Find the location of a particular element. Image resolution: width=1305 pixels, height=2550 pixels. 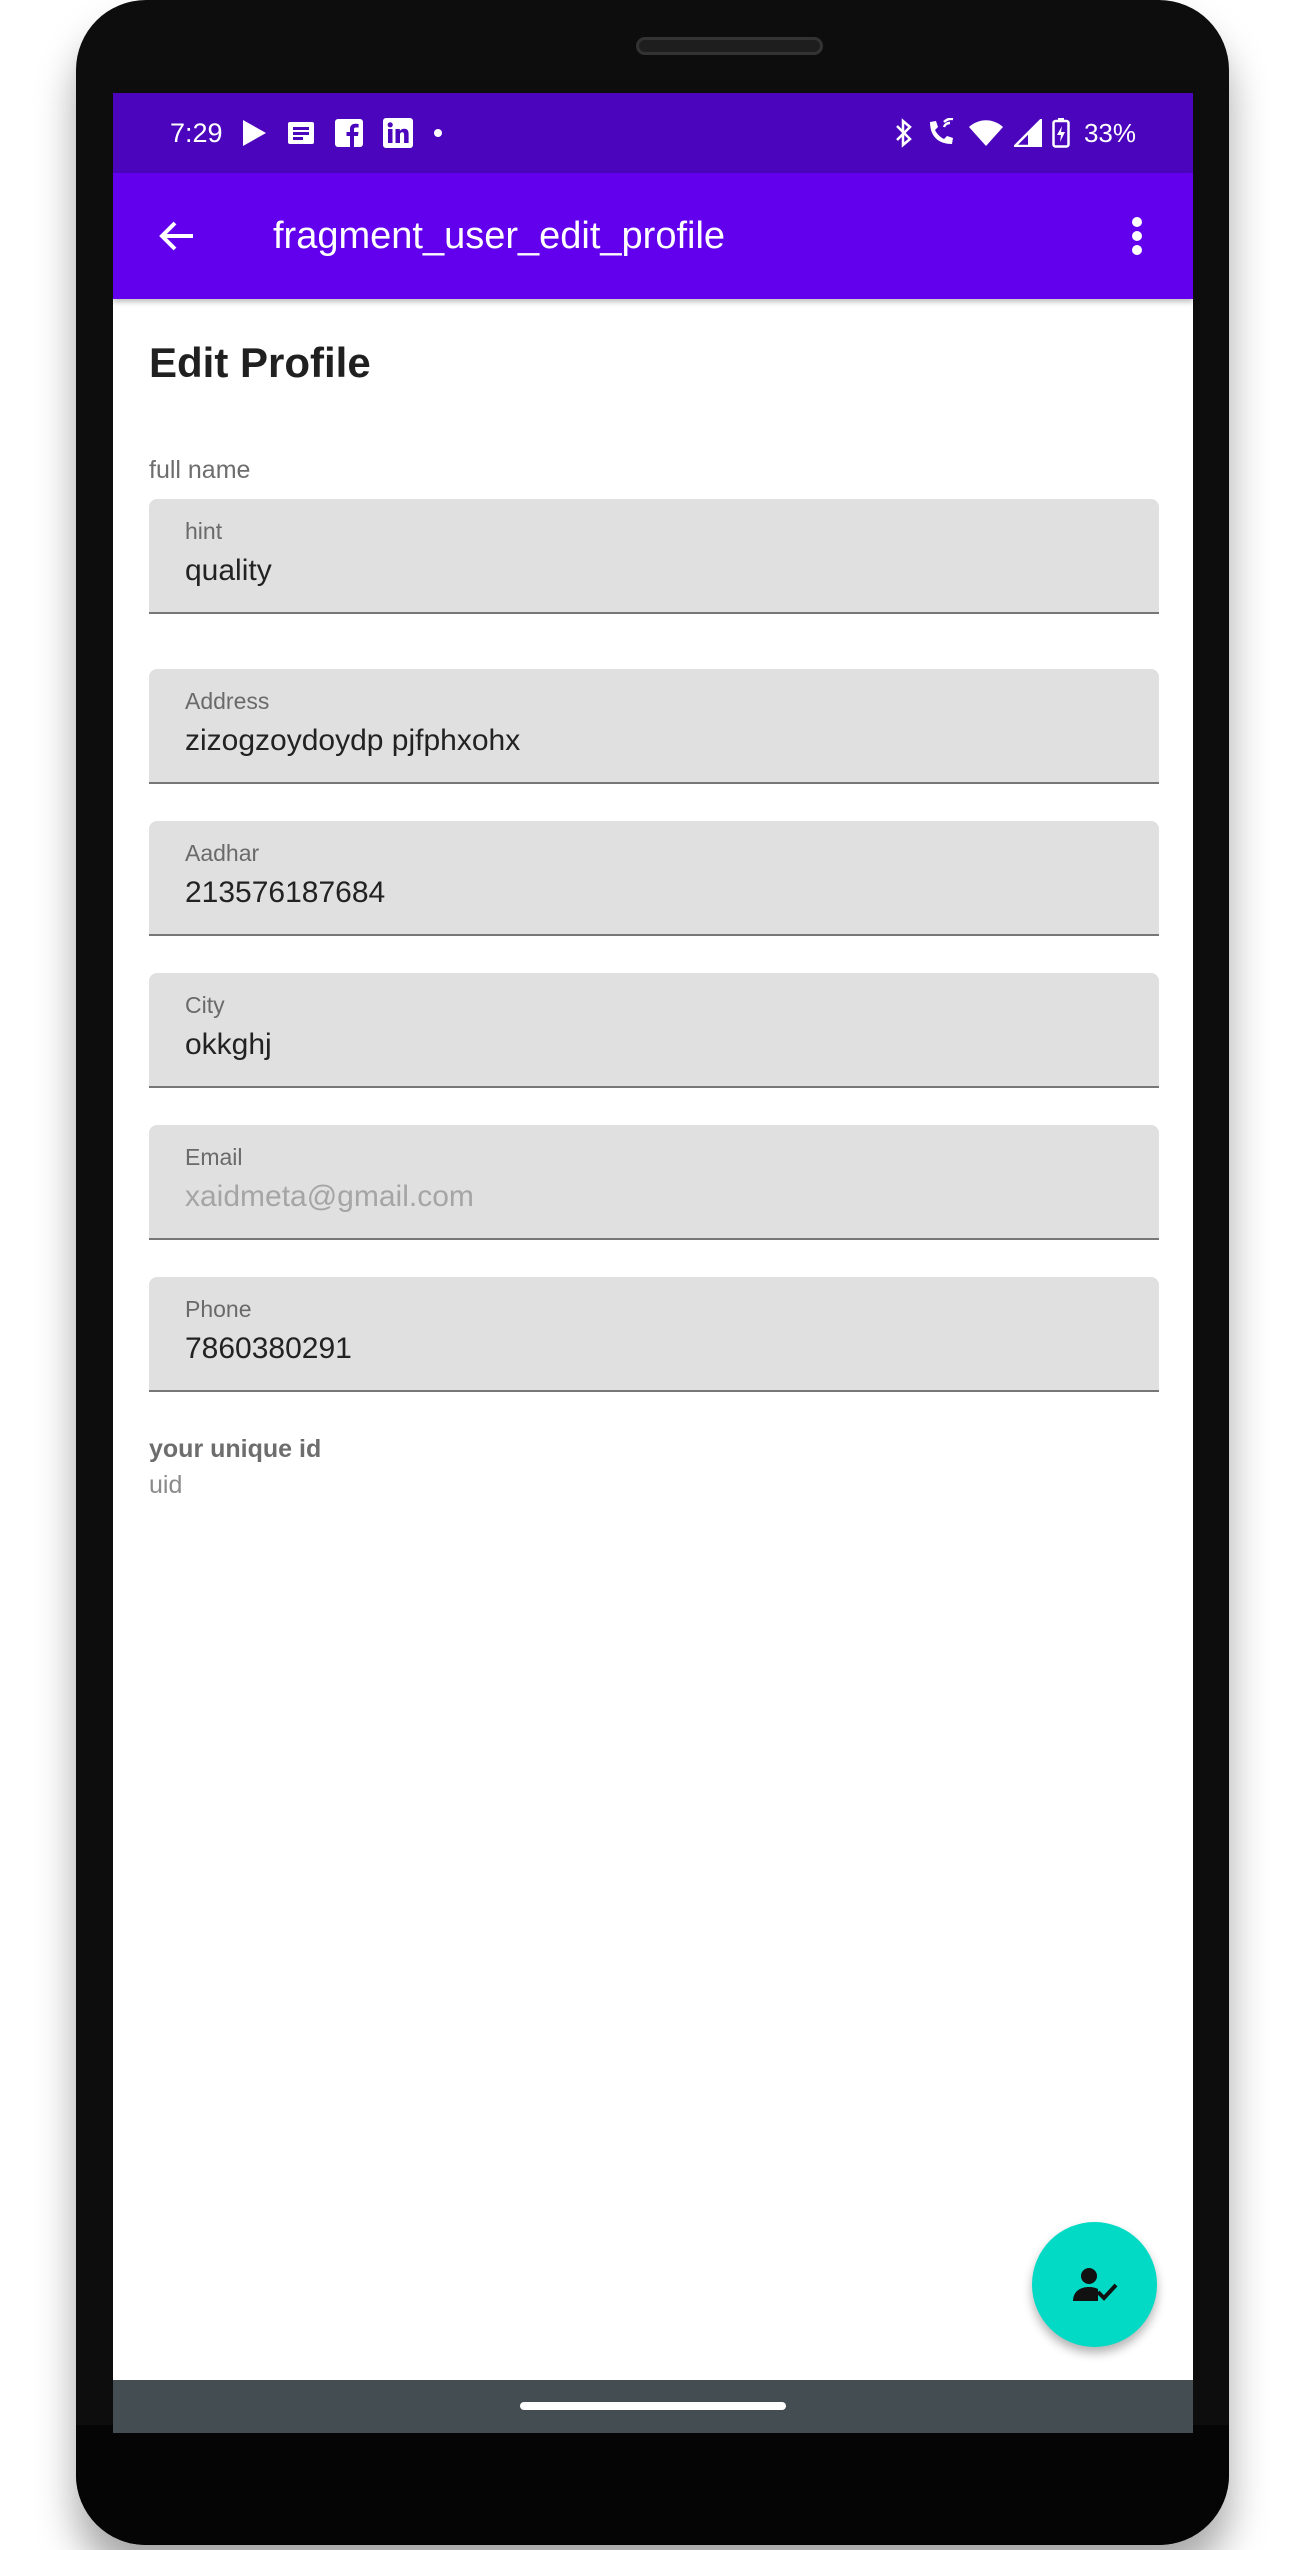

facebook-icon is located at coordinates (349, 133).